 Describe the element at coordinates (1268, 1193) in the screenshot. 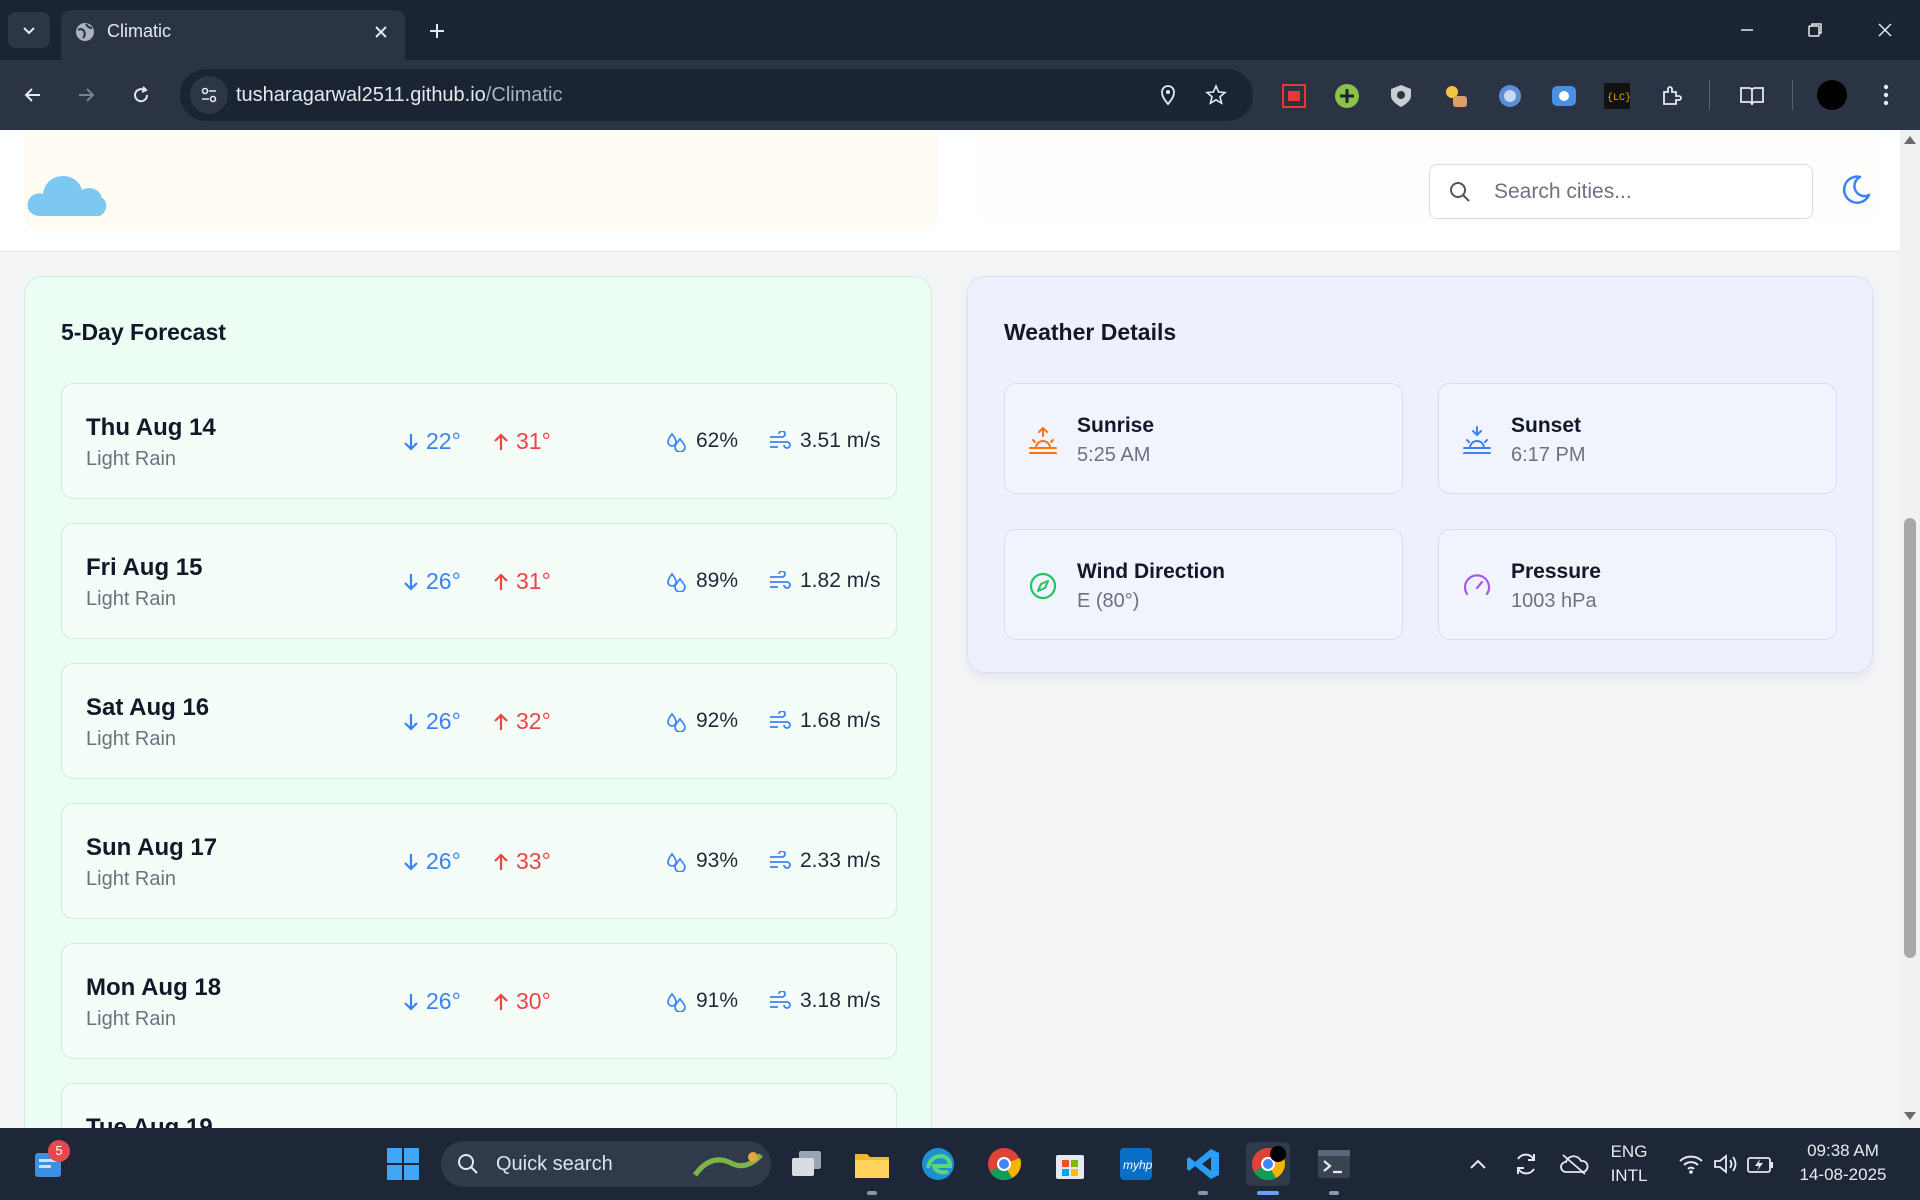

I see `active-indicator` at that location.